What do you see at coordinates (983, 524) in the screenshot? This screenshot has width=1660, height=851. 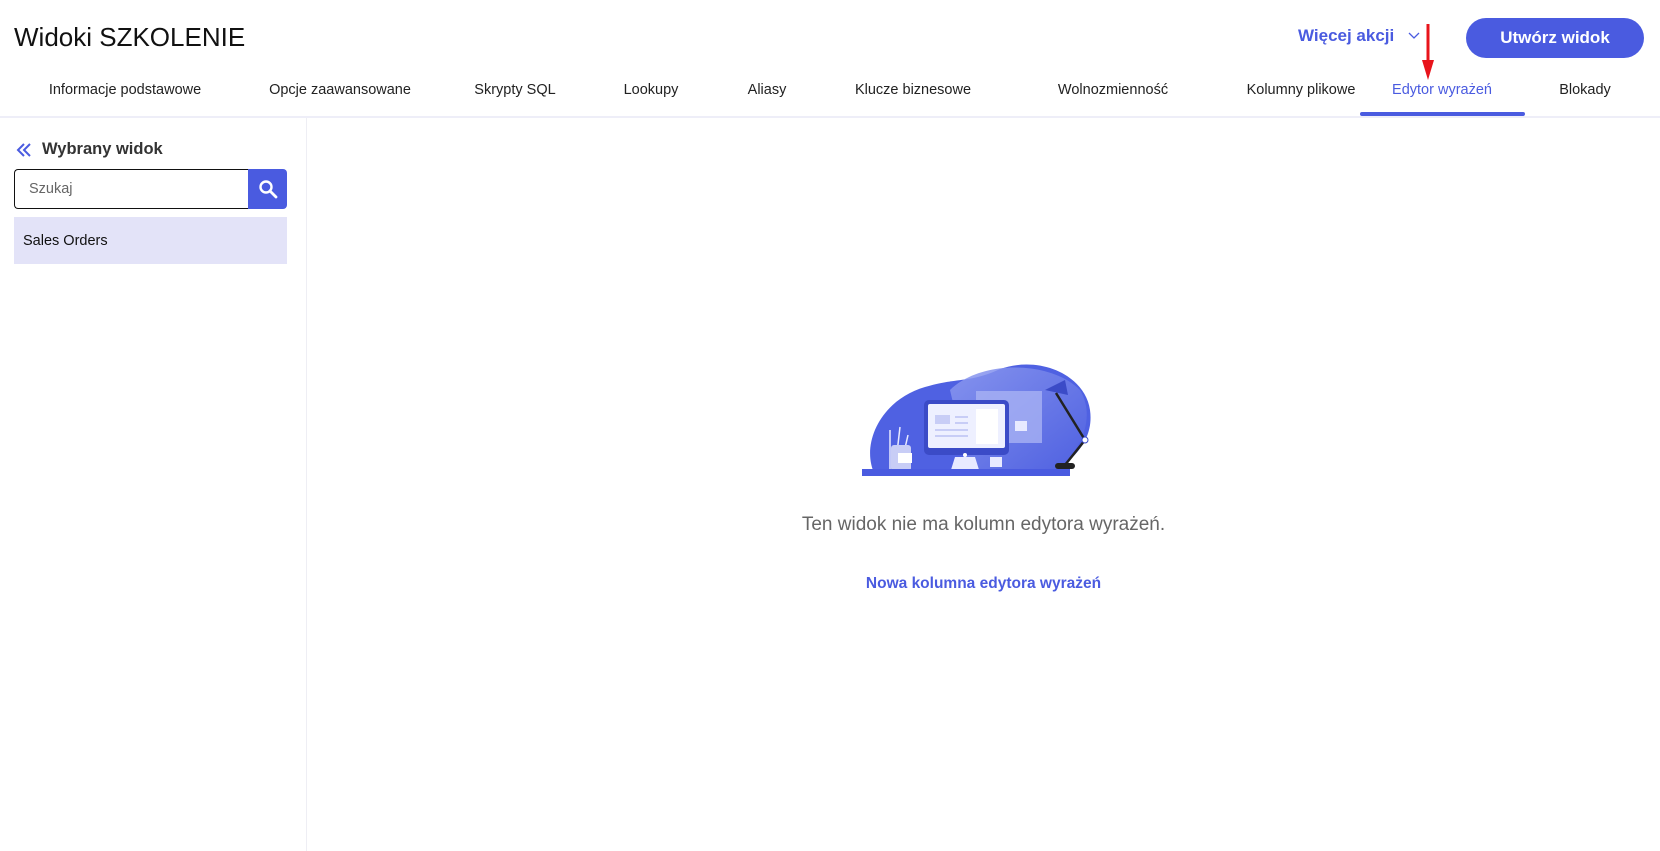 I see `empty-state-message: Ten widok nie ma kolumn edytora wyrażeń.` at bounding box center [983, 524].